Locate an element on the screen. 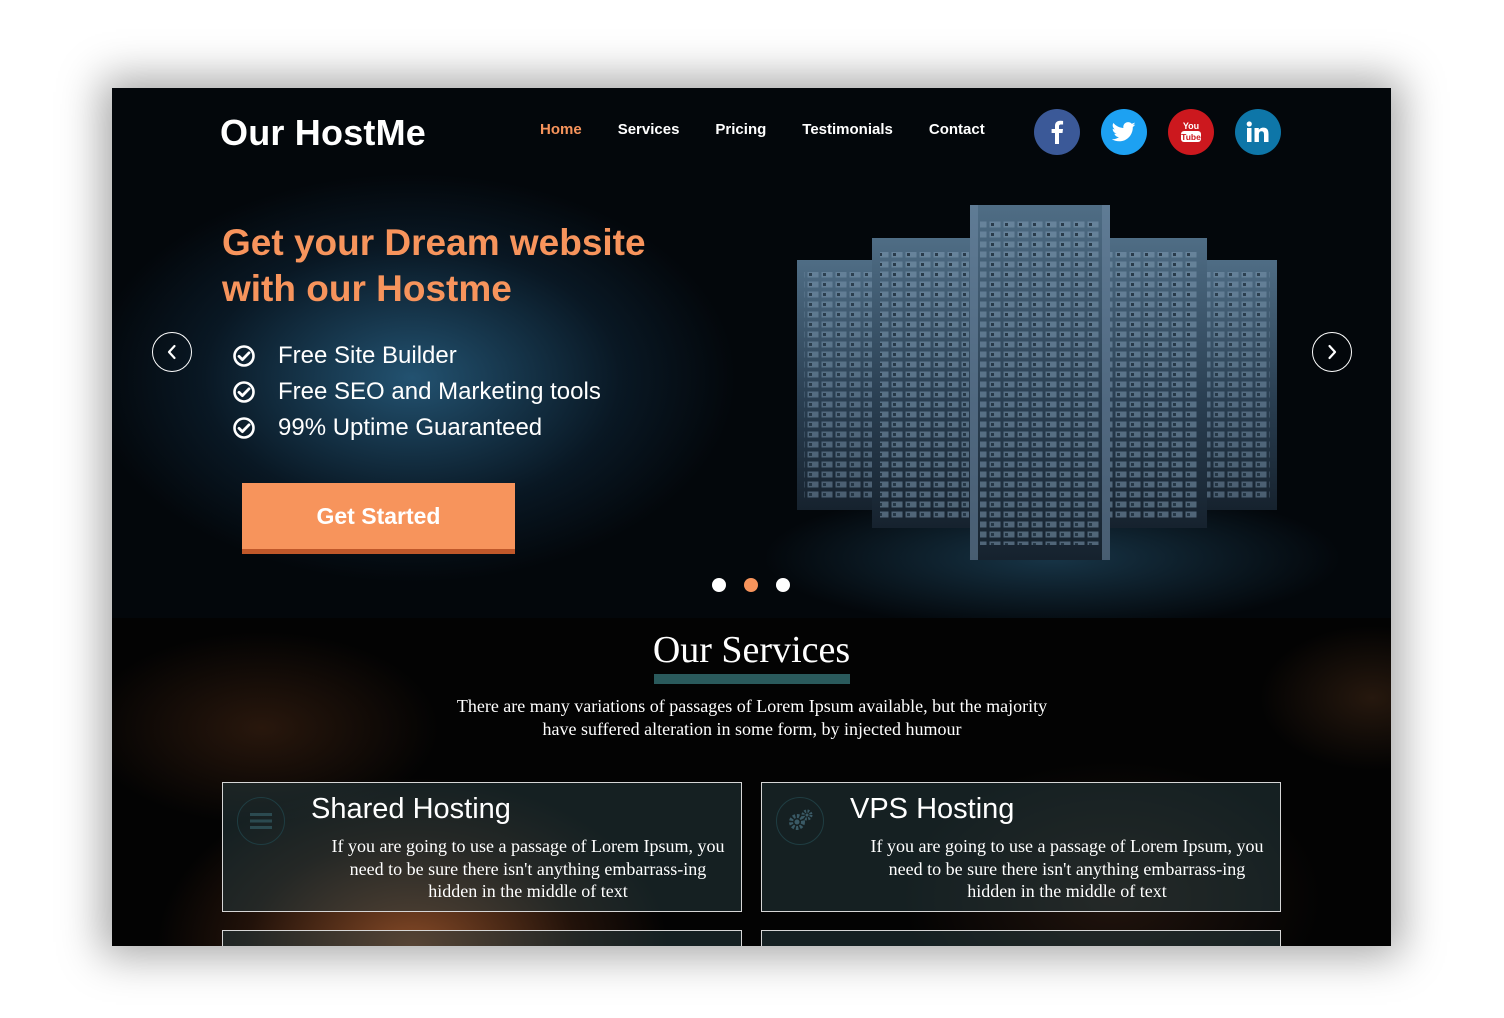 The height and width of the screenshot is (1018, 1504). headline-line-2: with our Hostme is located at coordinates (367, 288).